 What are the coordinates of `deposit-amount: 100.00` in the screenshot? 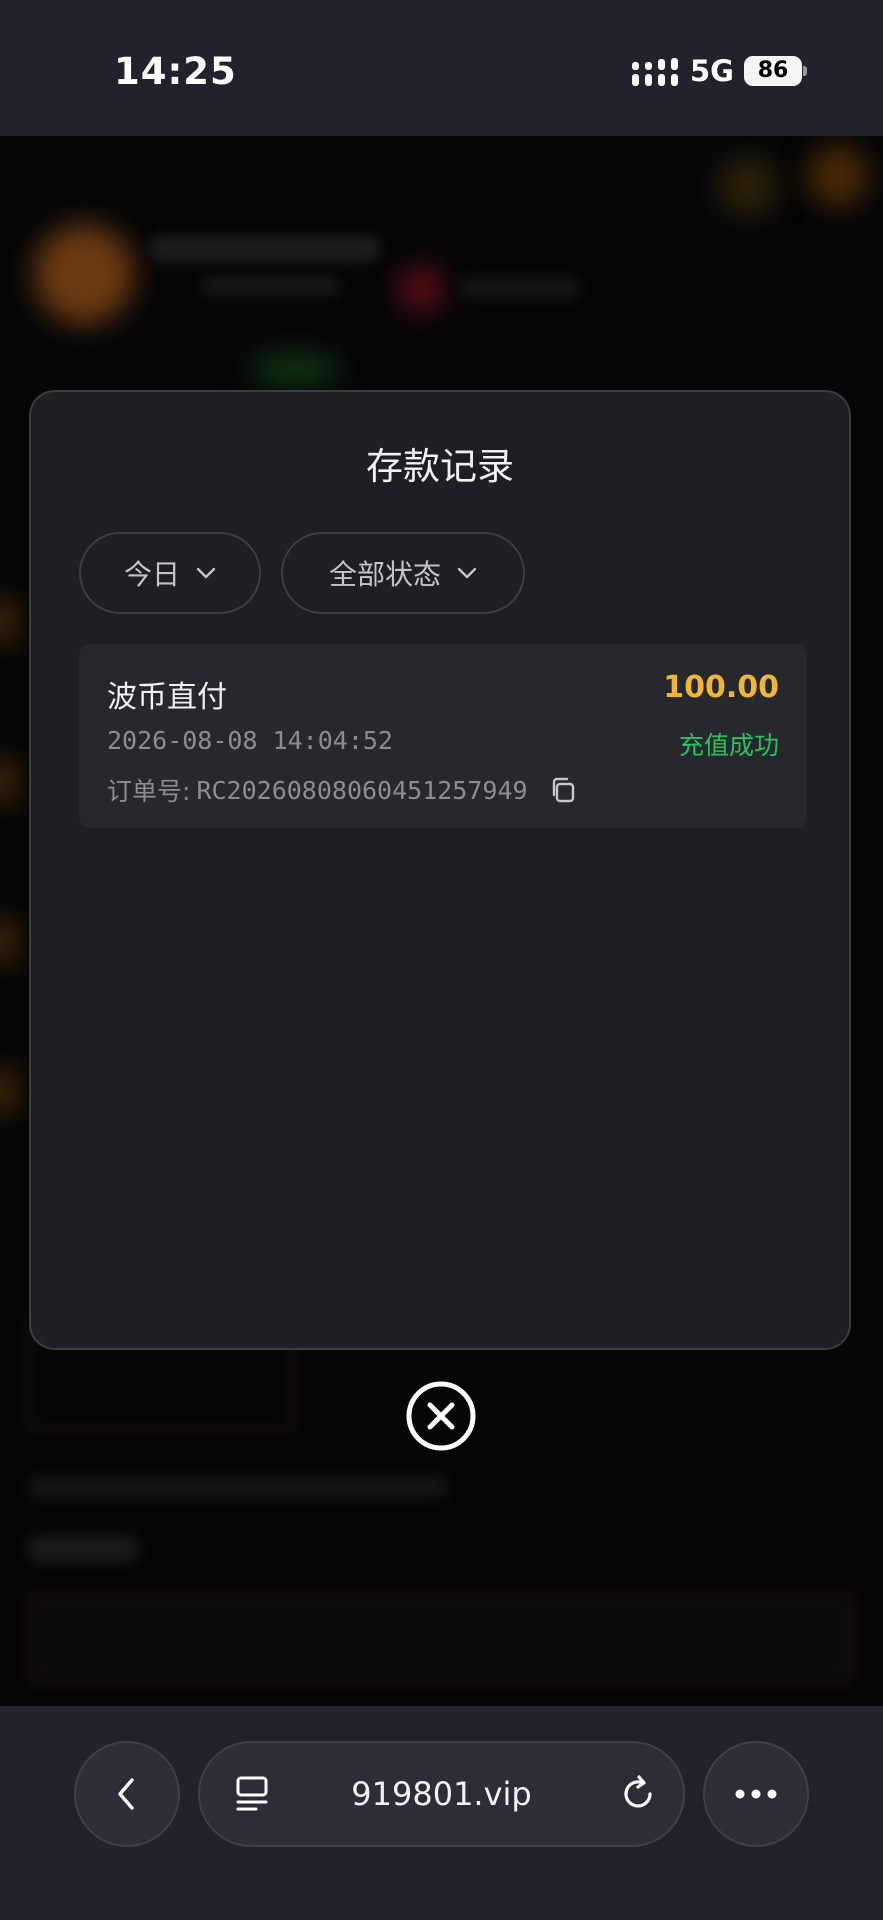 It's located at (721, 687).